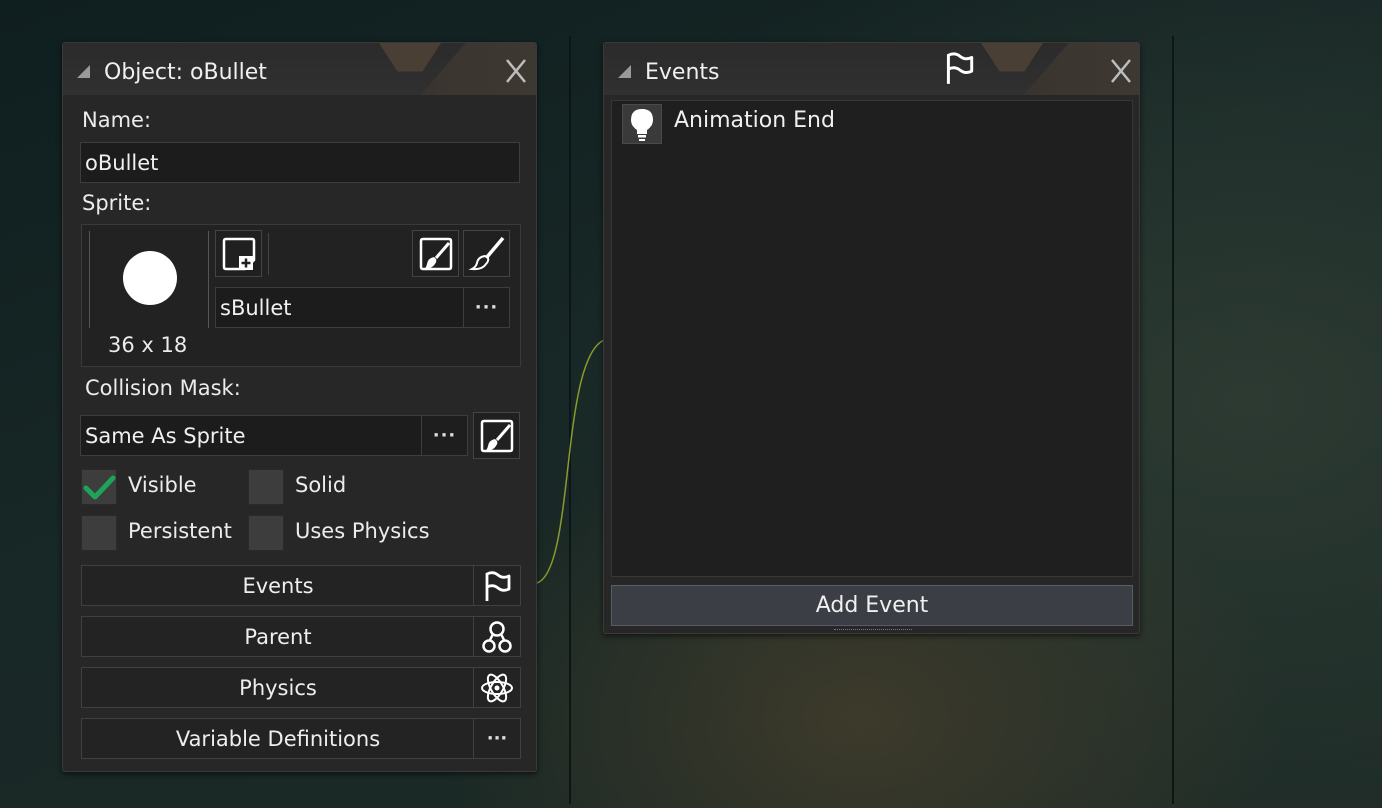 The height and width of the screenshot is (808, 1382). I want to click on collision-mask-edit-button, so click(496, 435).